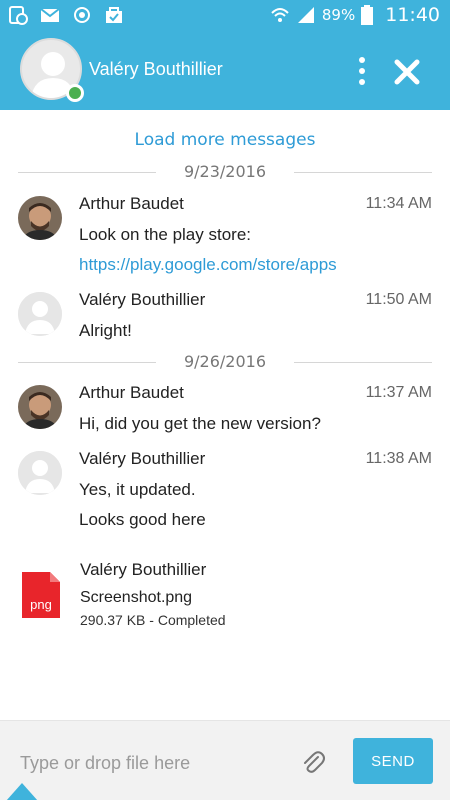 This screenshot has width=450, height=800. What do you see at coordinates (136, 598) in the screenshot?
I see `file-name: Screenshot.png` at bounding box center [136, 598].